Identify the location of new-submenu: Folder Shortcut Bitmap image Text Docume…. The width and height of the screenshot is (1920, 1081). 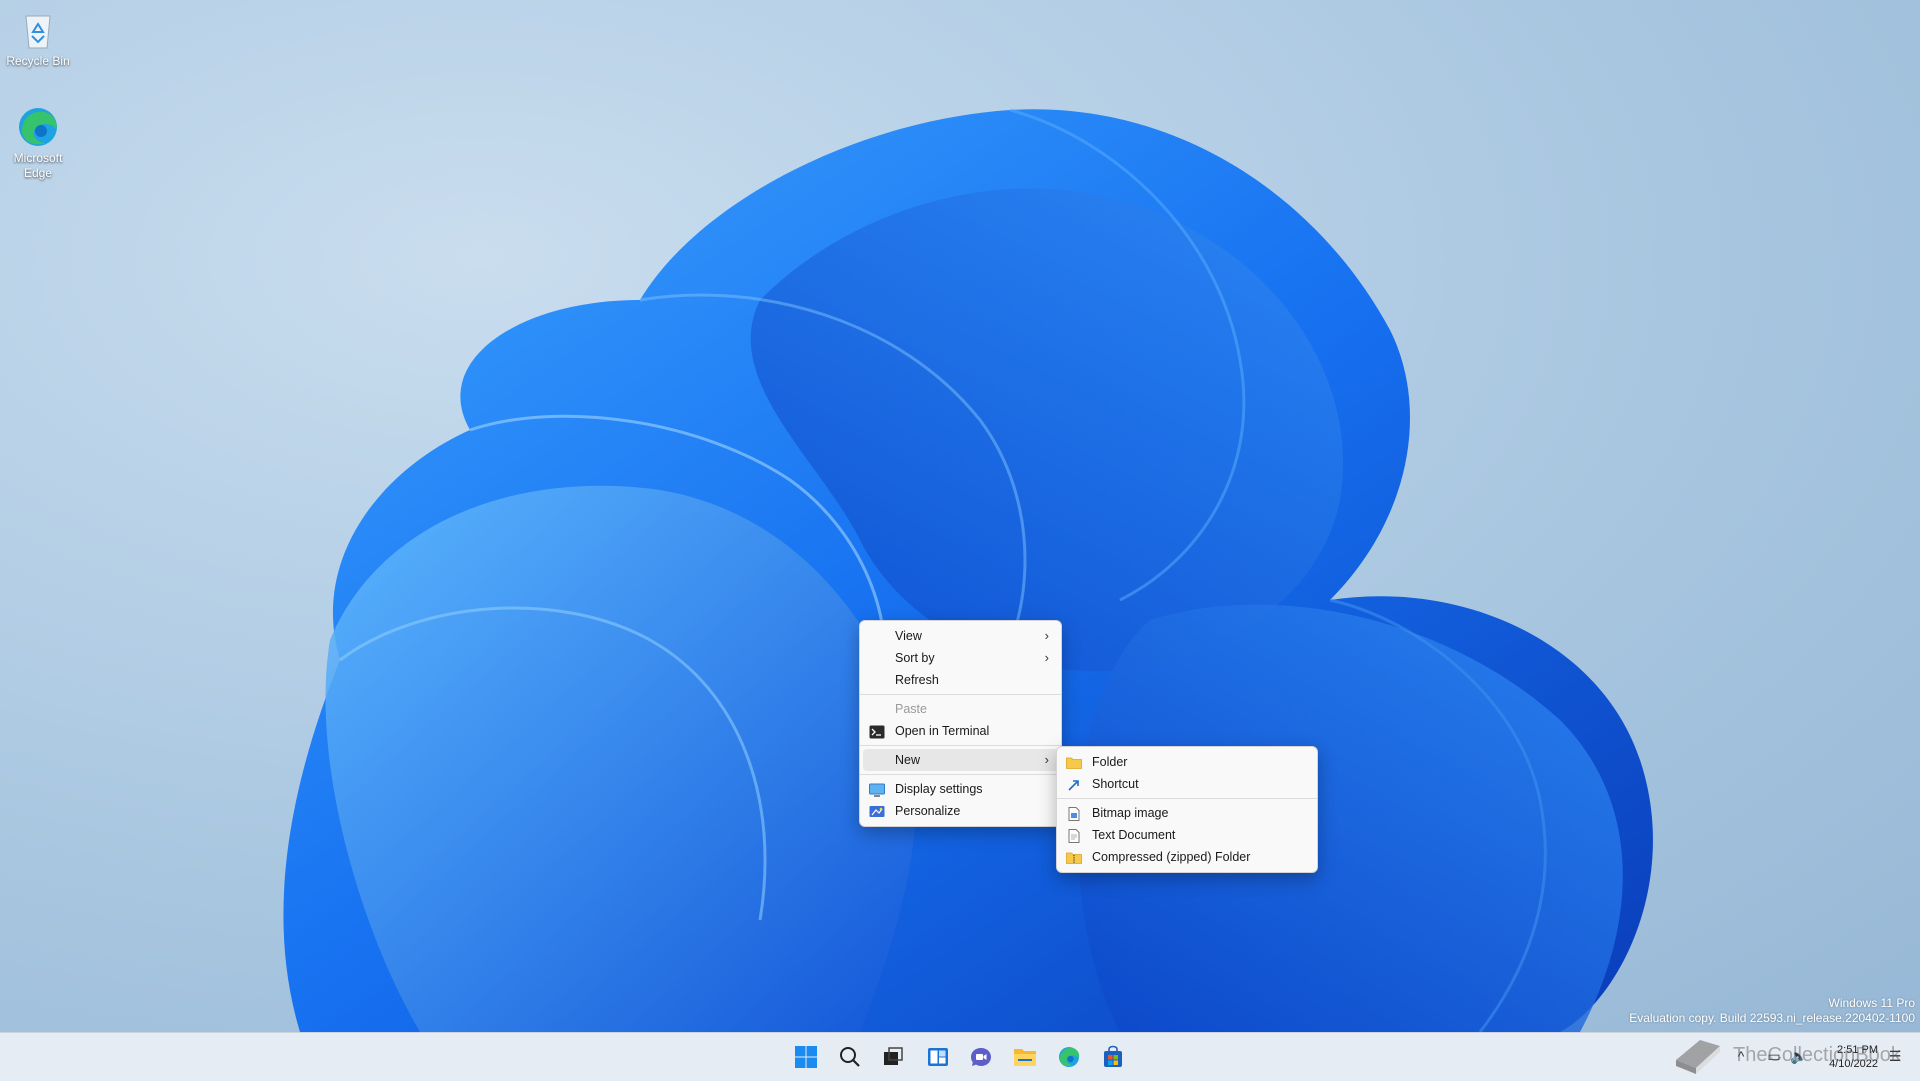
(1187, 809).